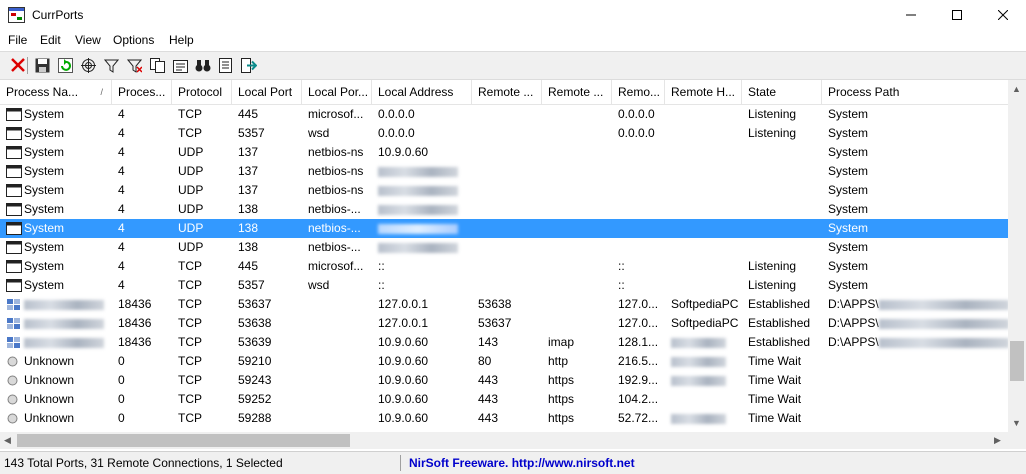 Image resolution: width=1026 pixels, height=474 pixels. I want to click on menu-edit: Edit, so click(50, 40).